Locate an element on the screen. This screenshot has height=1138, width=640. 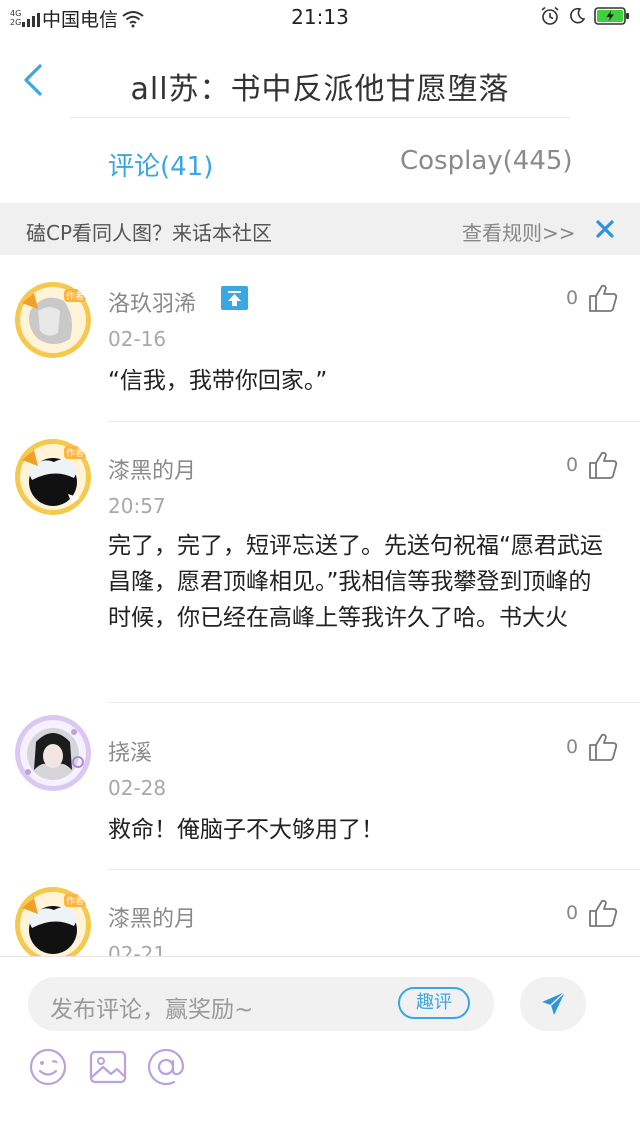
emoji-icon is located at coordinates (48, 1067).